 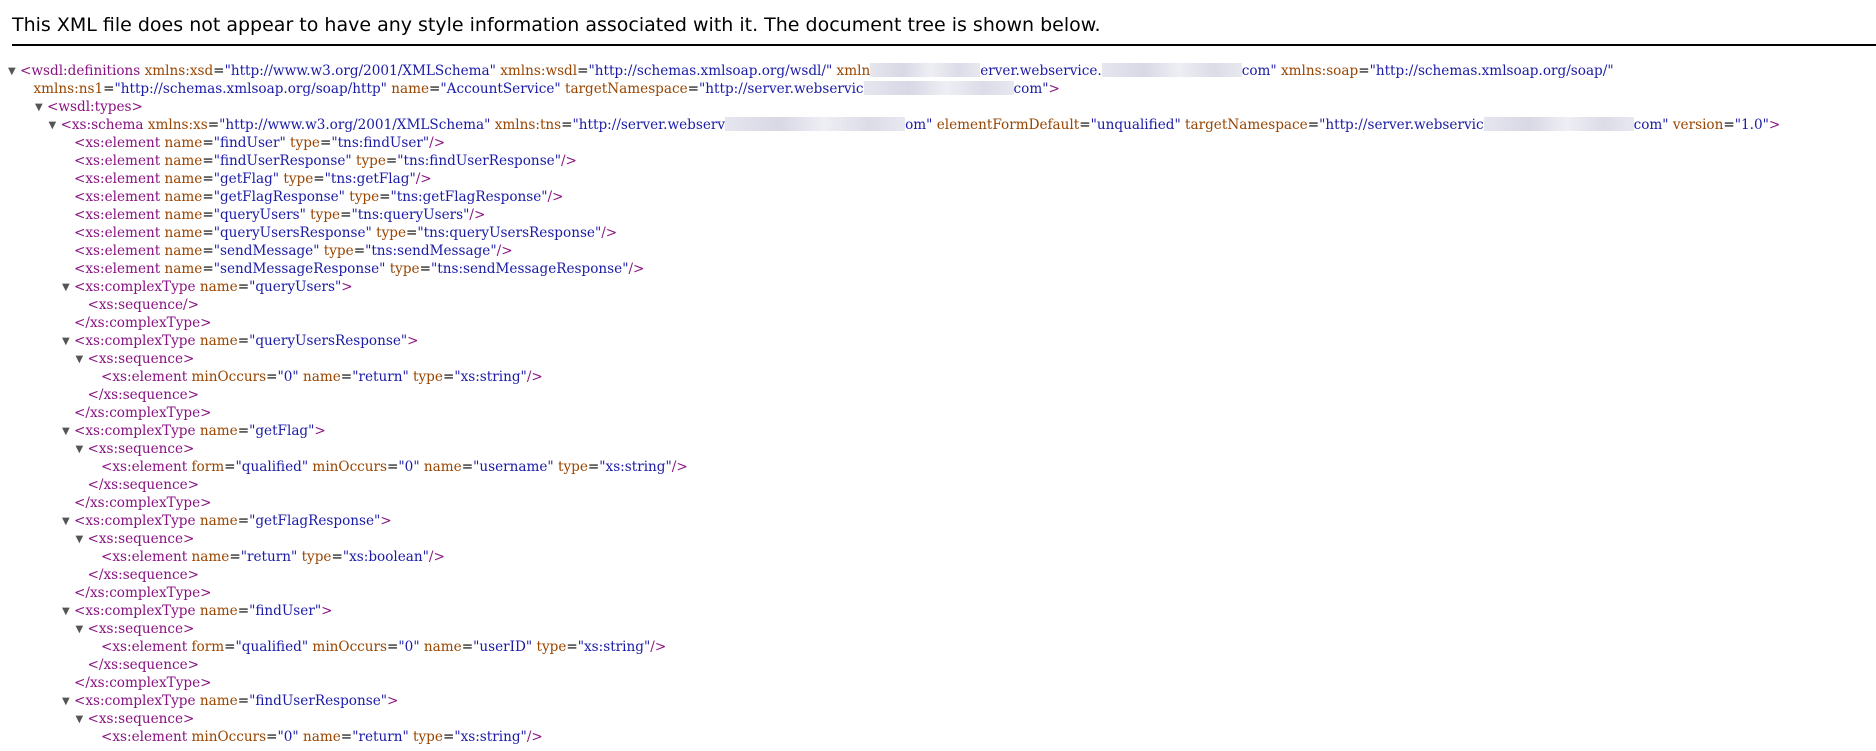 What do you see at coordinates (1031, 89) in the screenshot?
I see `xml-val-token: com"` at bounding box center [1031, 89].